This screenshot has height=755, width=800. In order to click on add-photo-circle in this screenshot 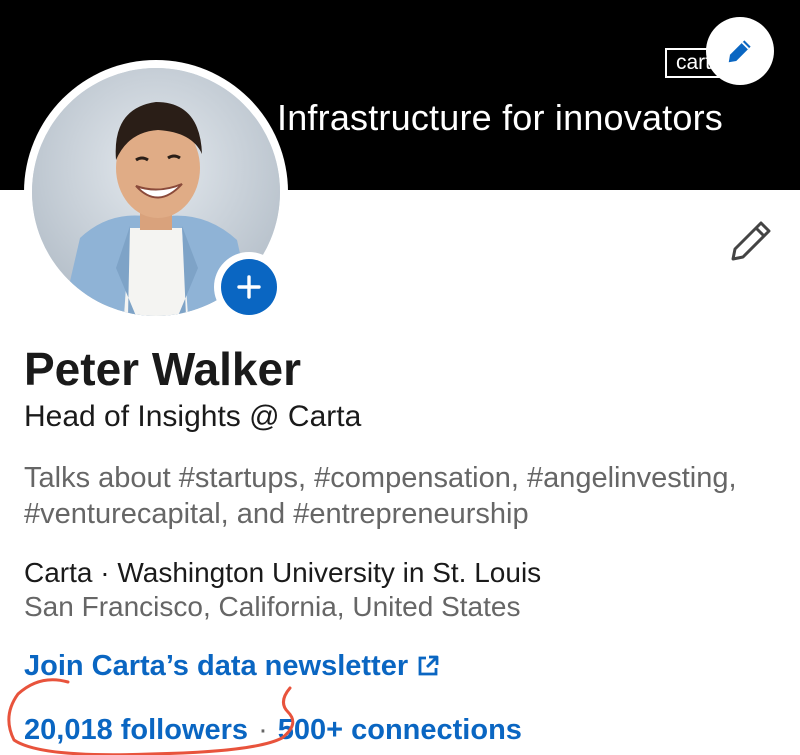, I will do `click(249, 287)`.